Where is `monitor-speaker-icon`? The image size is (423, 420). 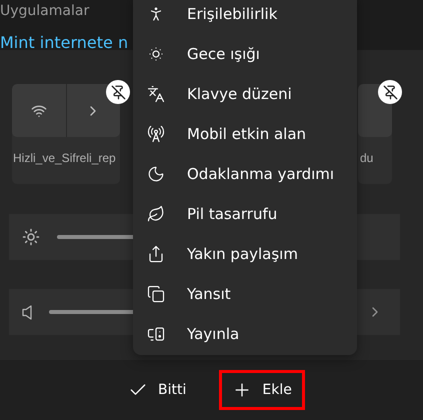 monitor-speaker-icon is located at coordinates (156, 334).